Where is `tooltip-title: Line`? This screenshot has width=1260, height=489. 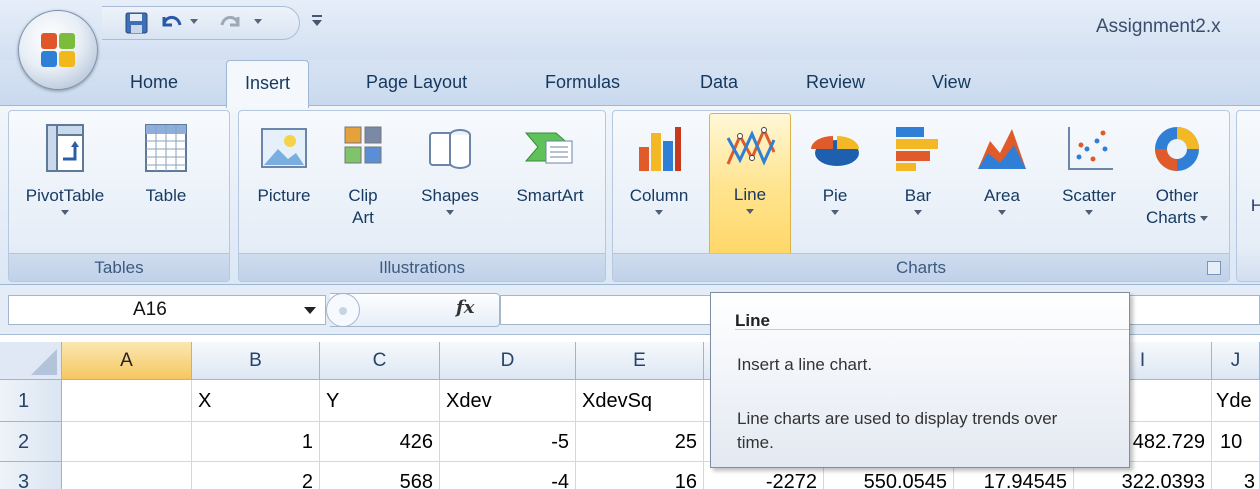 tooltip-title: Line is located at coordinates (752, 320).